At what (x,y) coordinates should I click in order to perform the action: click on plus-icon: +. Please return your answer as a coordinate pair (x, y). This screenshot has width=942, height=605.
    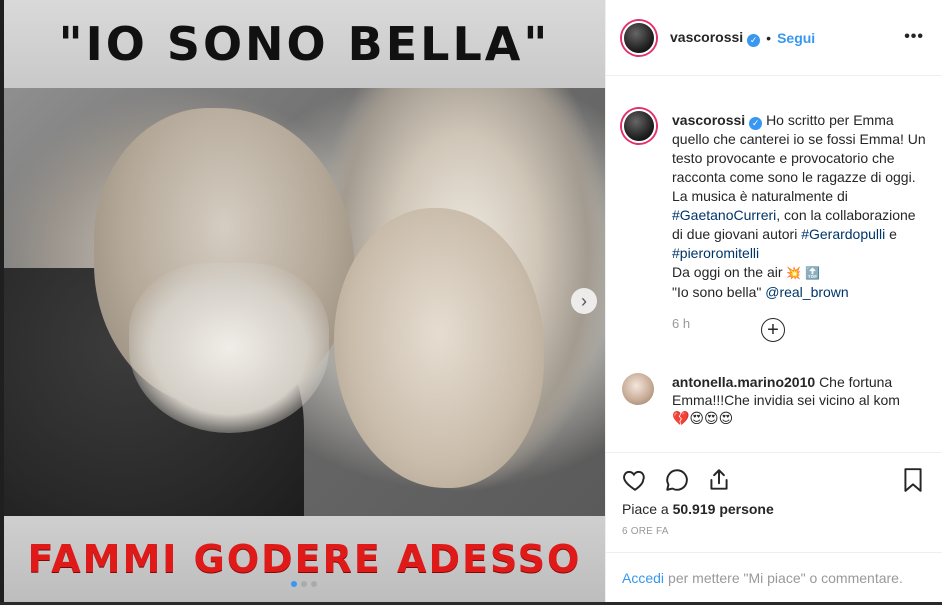
    Looking at the image, I should click on (773, 330).